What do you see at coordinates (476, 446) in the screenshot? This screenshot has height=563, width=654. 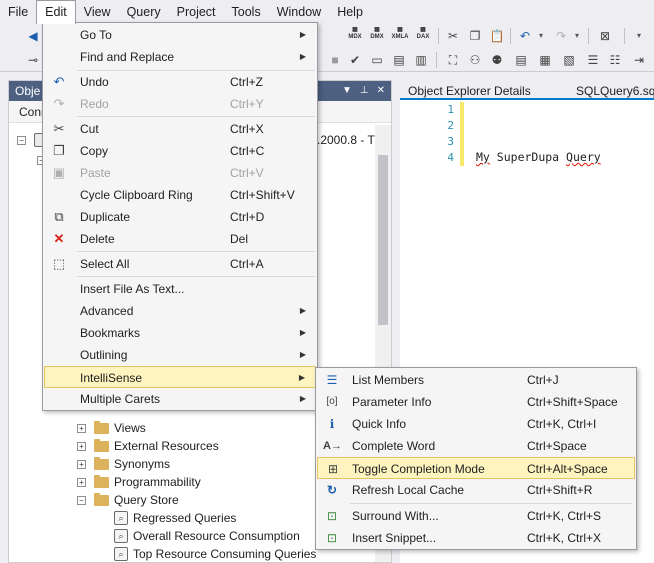 I see `menu-item-complete-word: A→ Complete Word Ctrl+Space` at bounding box center [476, 446].